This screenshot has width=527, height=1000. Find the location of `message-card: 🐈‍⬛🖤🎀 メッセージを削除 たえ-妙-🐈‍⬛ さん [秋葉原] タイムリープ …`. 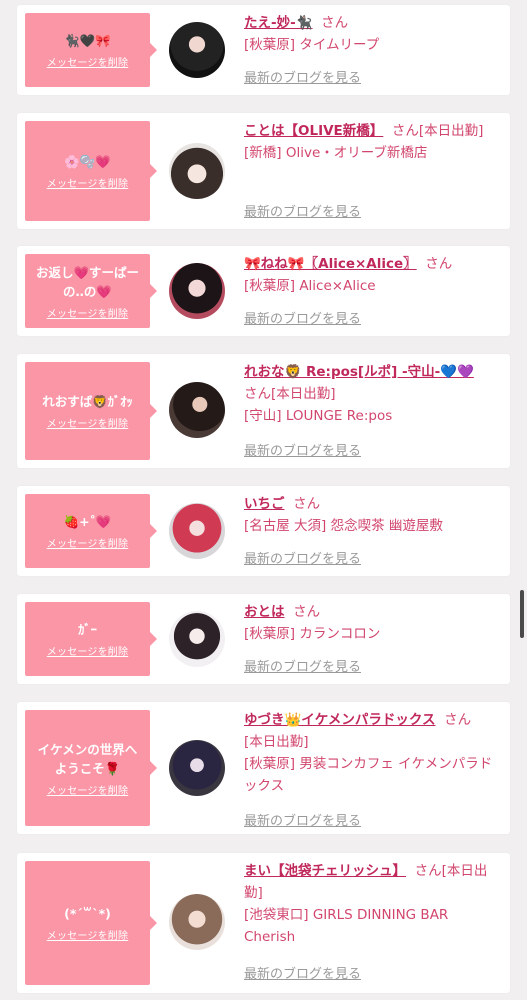

message-card: 🐈‍⬛🖤🎀 メッセージを削除 たえ-妙-🐈‍⬛ さん [秋葉原] タイムリープ … is located at coordinates (263, 50).